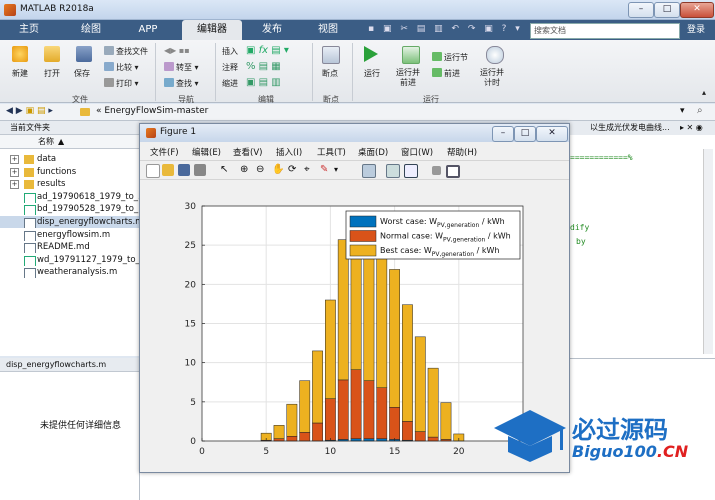 The width and height of the screenshot is (715, 500). I want to click on run-time-button: 运行并 计时, so click(492, 78).